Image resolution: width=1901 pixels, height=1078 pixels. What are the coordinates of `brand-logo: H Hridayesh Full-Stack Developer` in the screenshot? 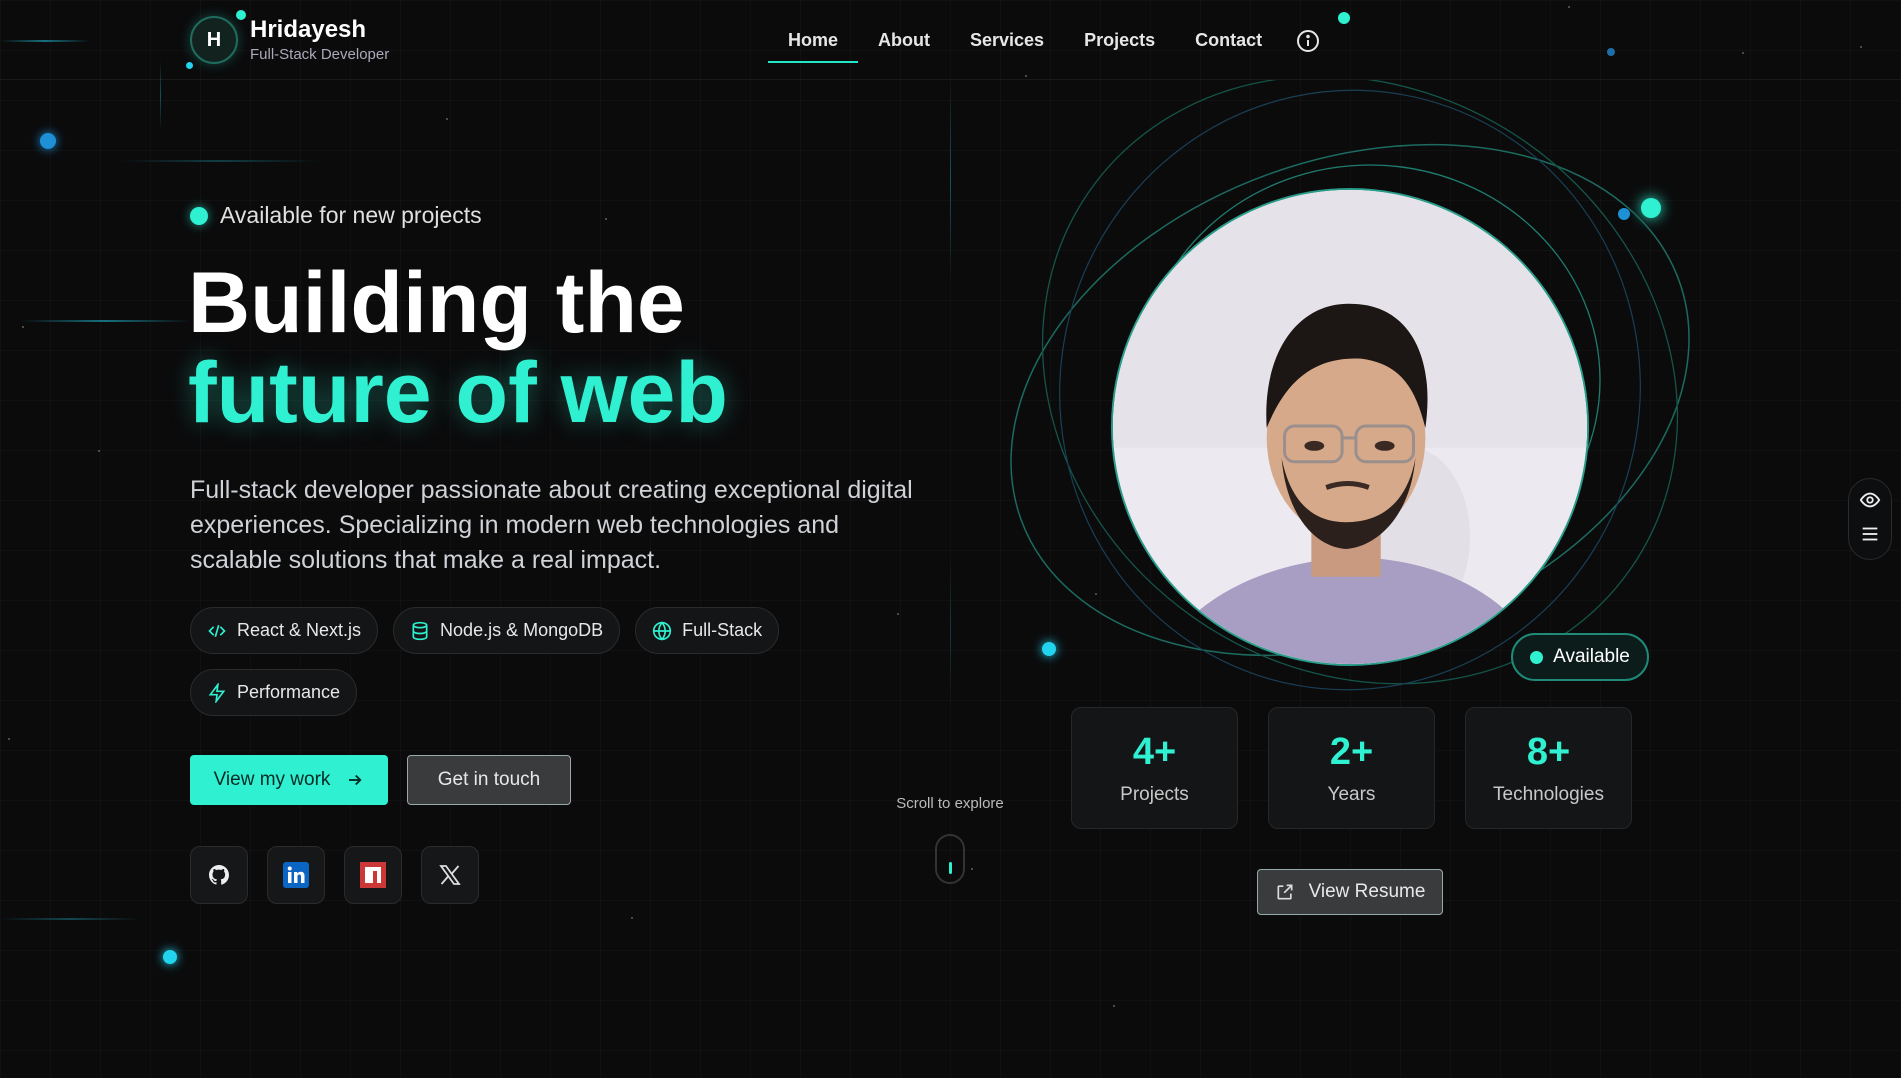 It's located at (289, 40).